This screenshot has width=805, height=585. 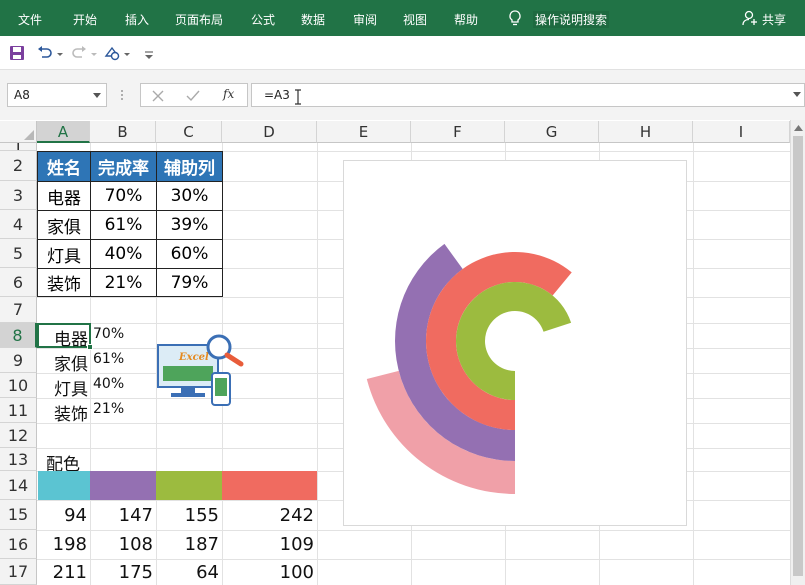 What do you see at coordinates (313, 19) in the screenshot?
I see `tab-data: 数据` at bounding box center [313, 19].